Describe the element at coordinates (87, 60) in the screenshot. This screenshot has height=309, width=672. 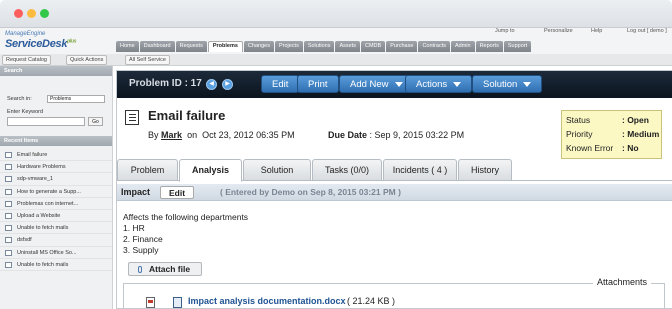
I see `quick-actions-button: Quick Actions` at that location.